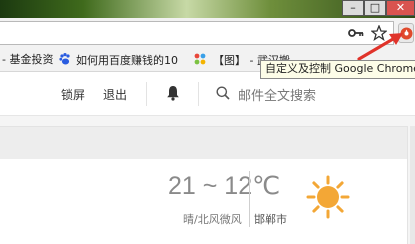 The height and width of the screenshot is (244, 415). I want to click on mail-search-input: 邮件全文搜索, so click(277, 94).